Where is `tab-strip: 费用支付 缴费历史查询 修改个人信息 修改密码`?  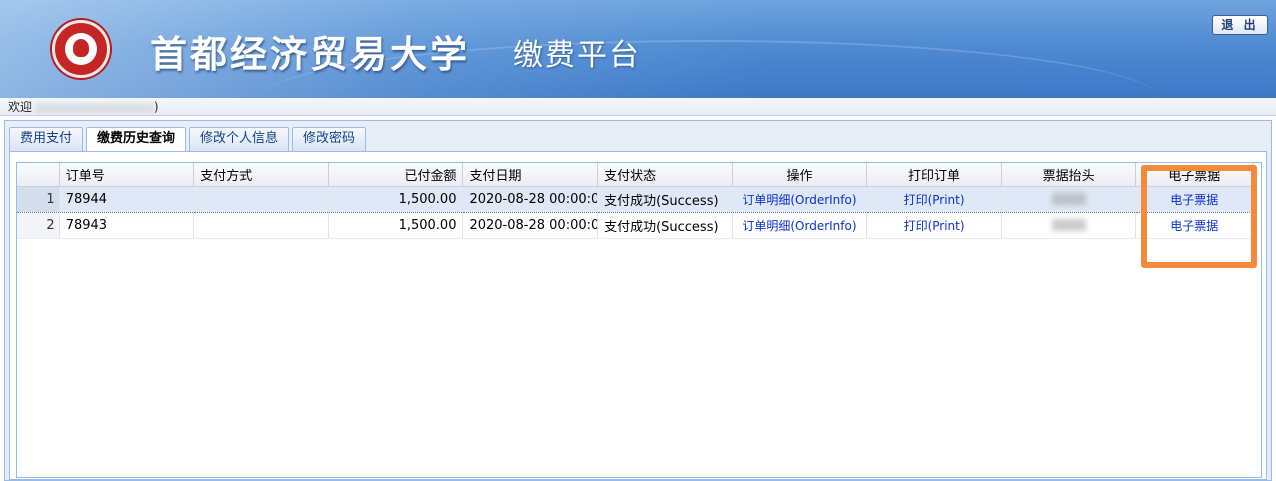 tab-strip: 费用支付 缴费历史查询 修改个人信息 修改密码 is located at coordinates (189, 139).